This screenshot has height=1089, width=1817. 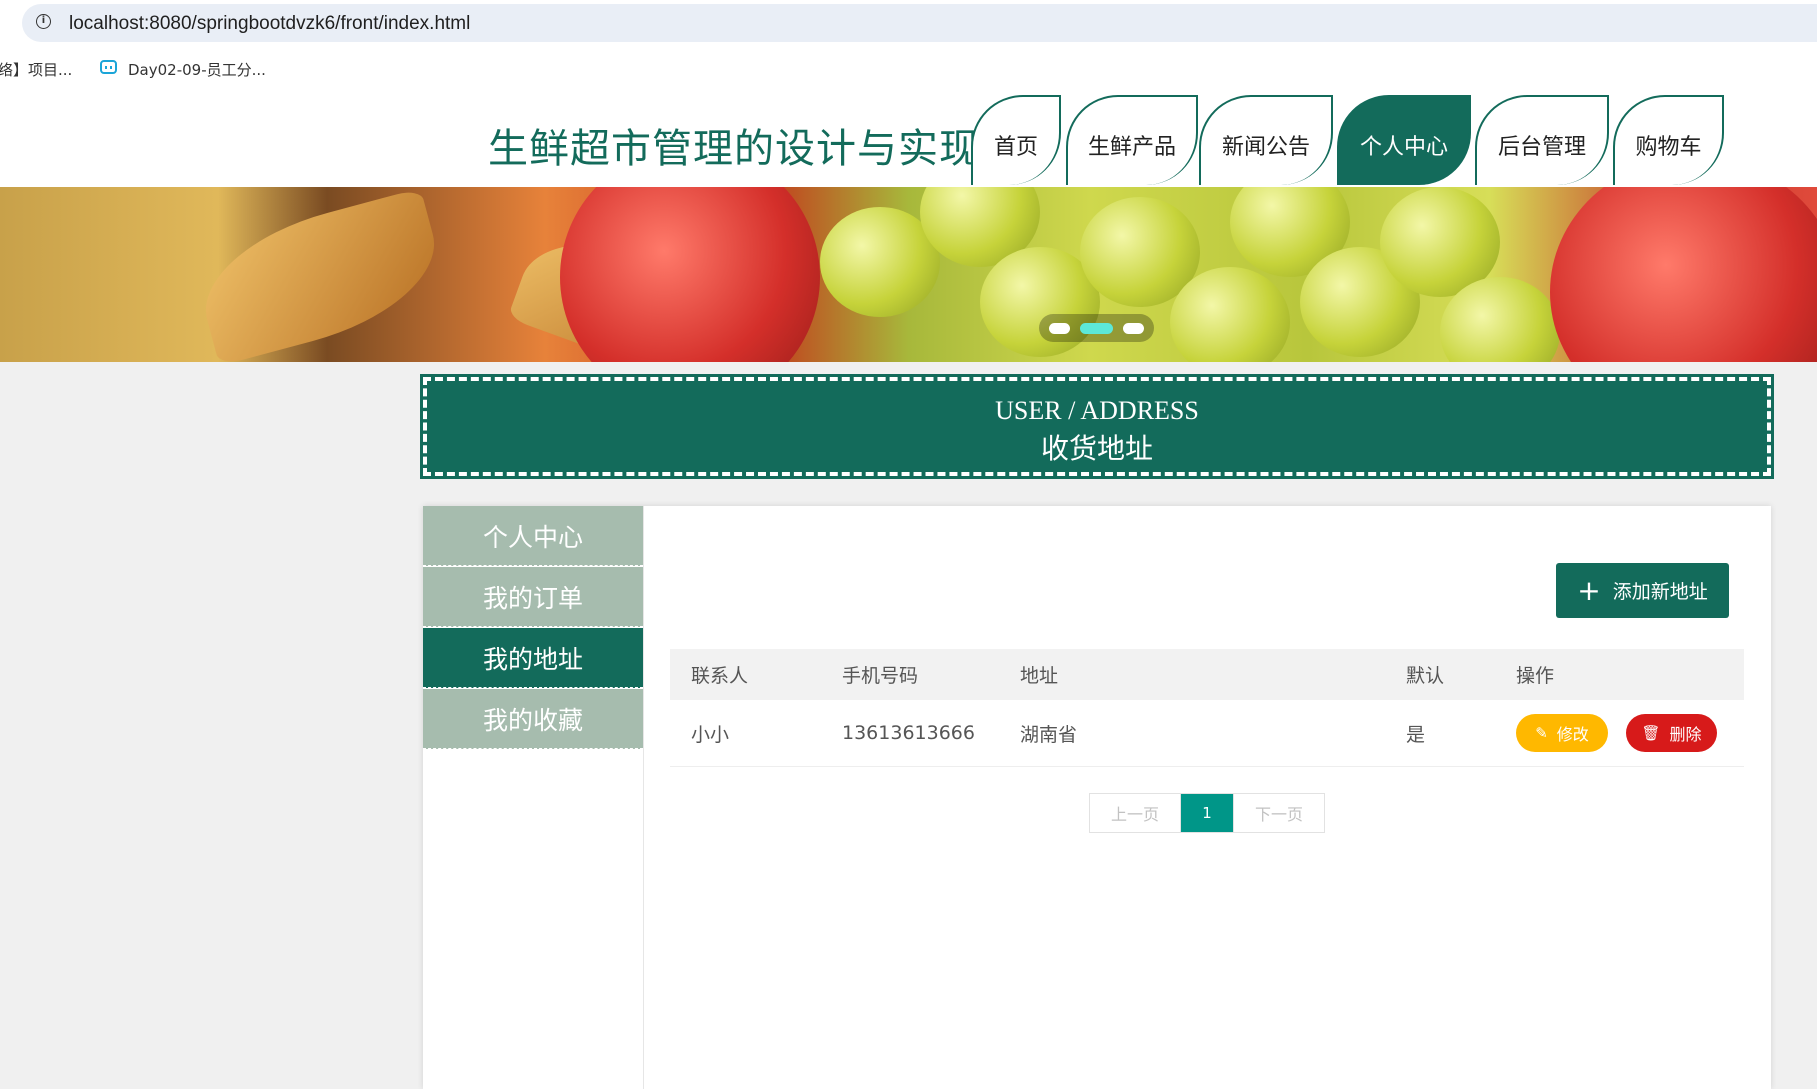 I want to click on sidebar-menu: 个人中心 我的订单 我的地址 我的收藏, so click(x=533, y=628).